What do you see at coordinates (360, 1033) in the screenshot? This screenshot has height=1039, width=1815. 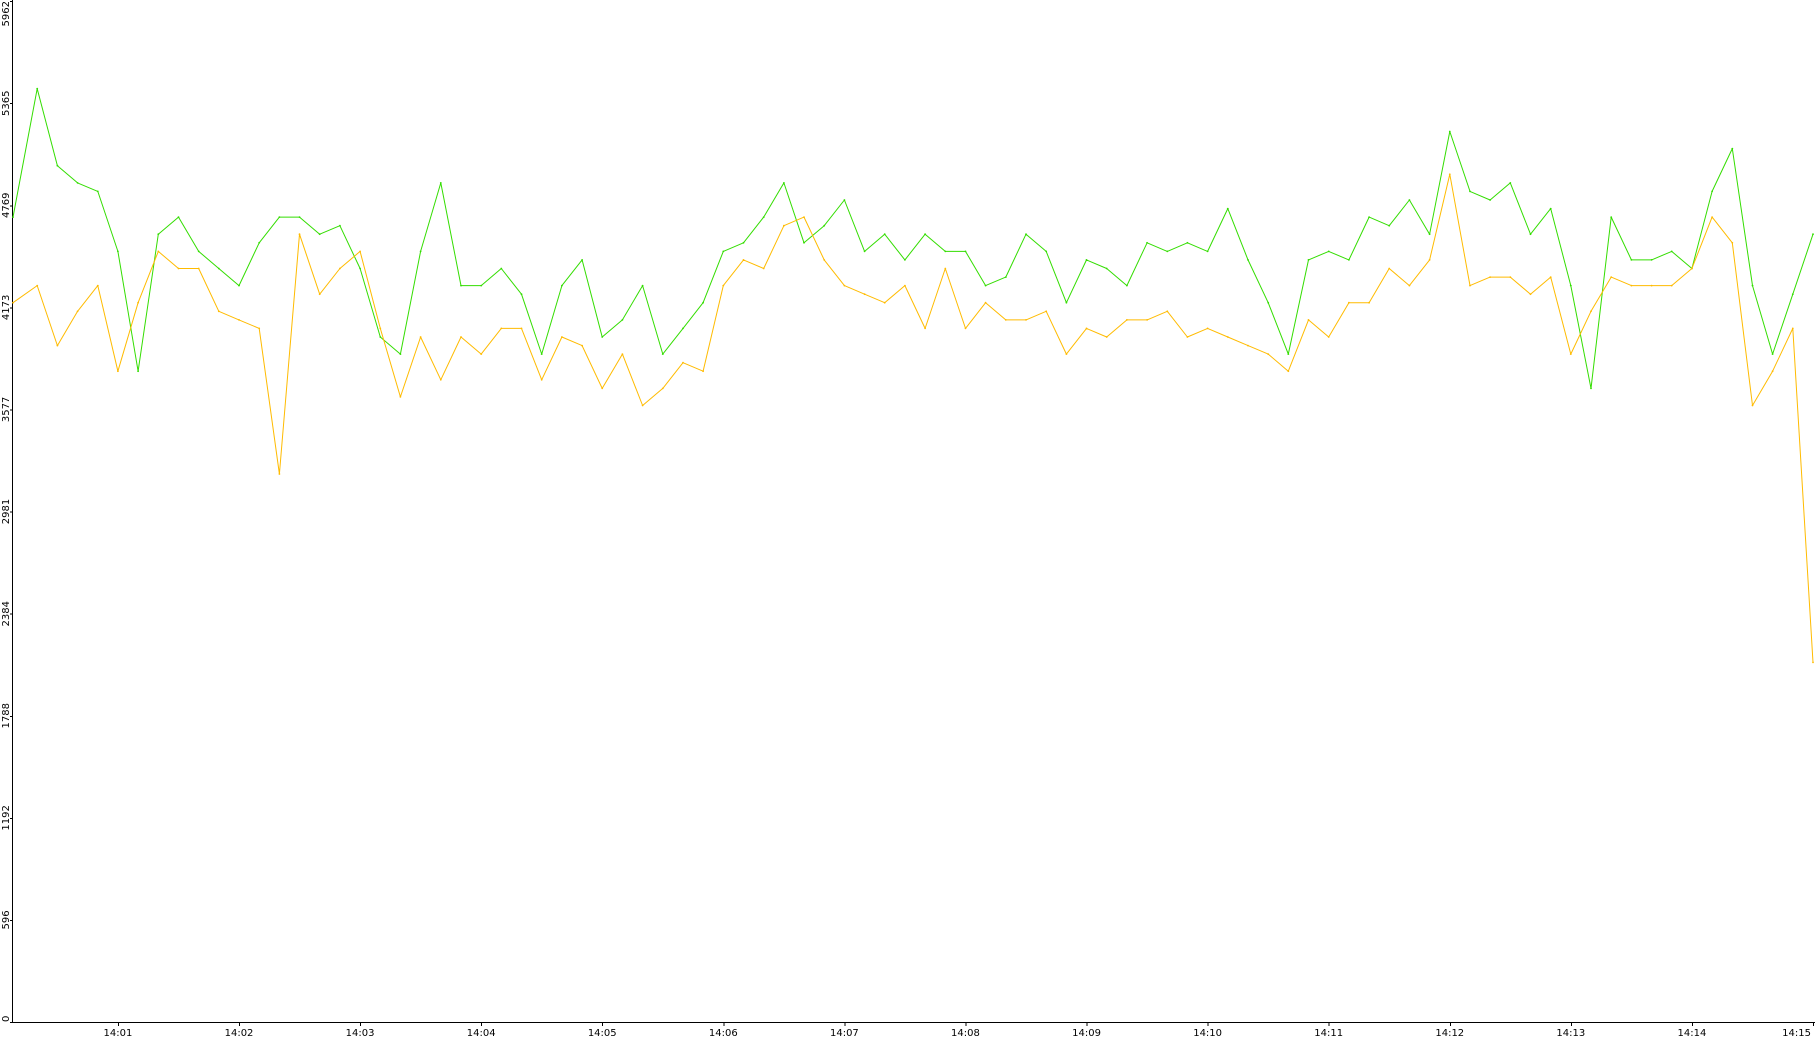 I see `x-tick-label: 14:03` at bounding box center [360, 1033].